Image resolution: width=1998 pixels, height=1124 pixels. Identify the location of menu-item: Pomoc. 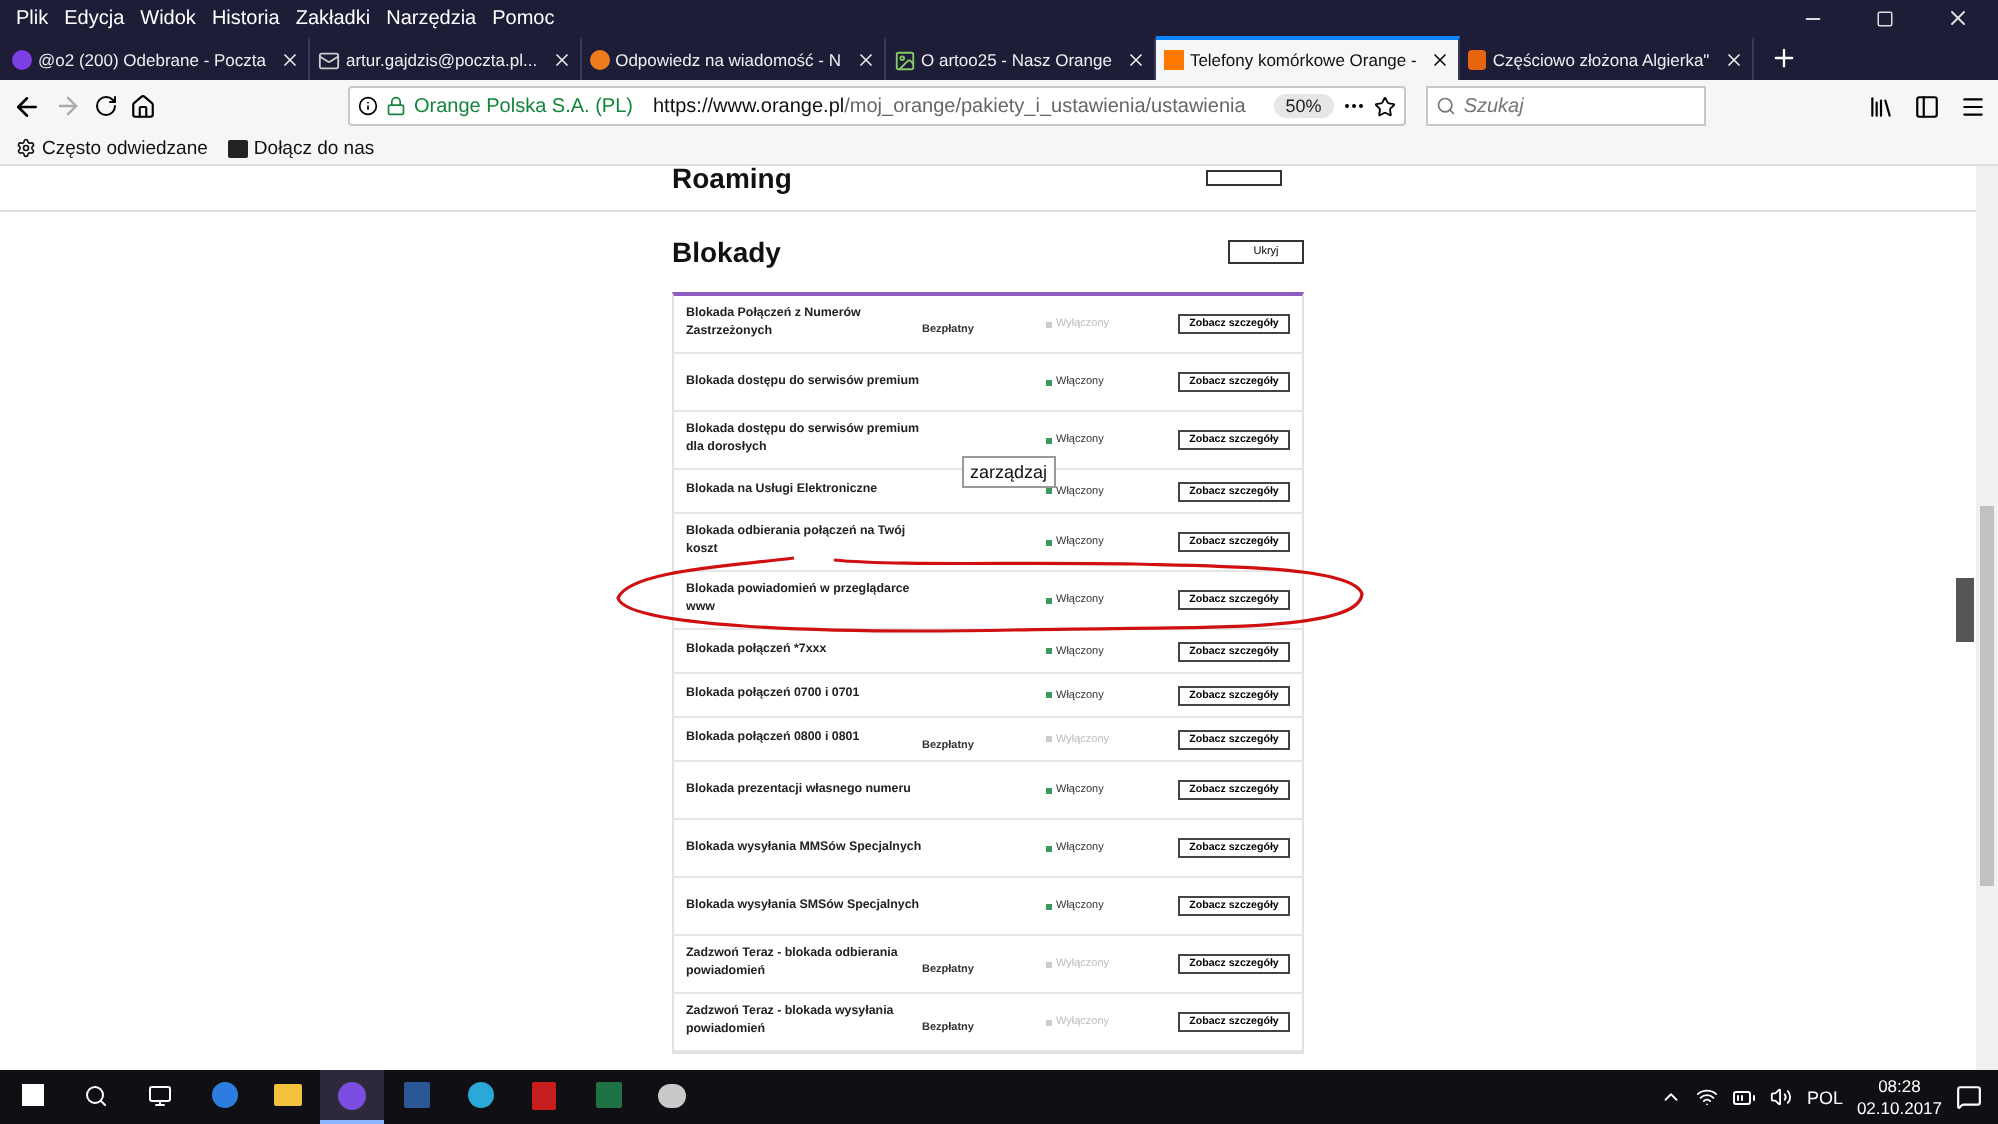
(523, 18).